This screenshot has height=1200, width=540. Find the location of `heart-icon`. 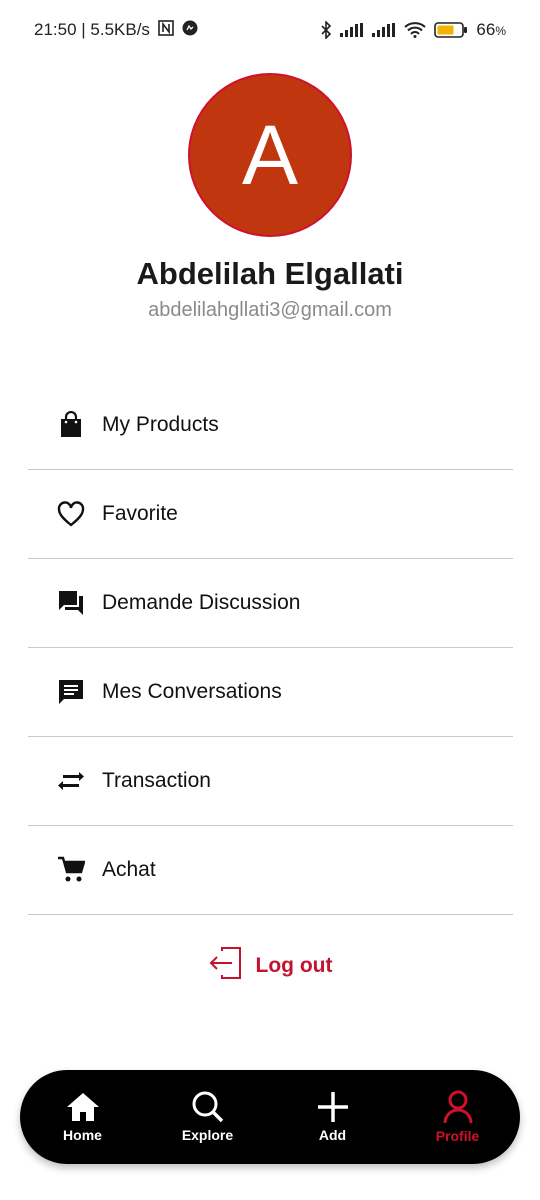

heart-icon is located at coordinates (71, 514).